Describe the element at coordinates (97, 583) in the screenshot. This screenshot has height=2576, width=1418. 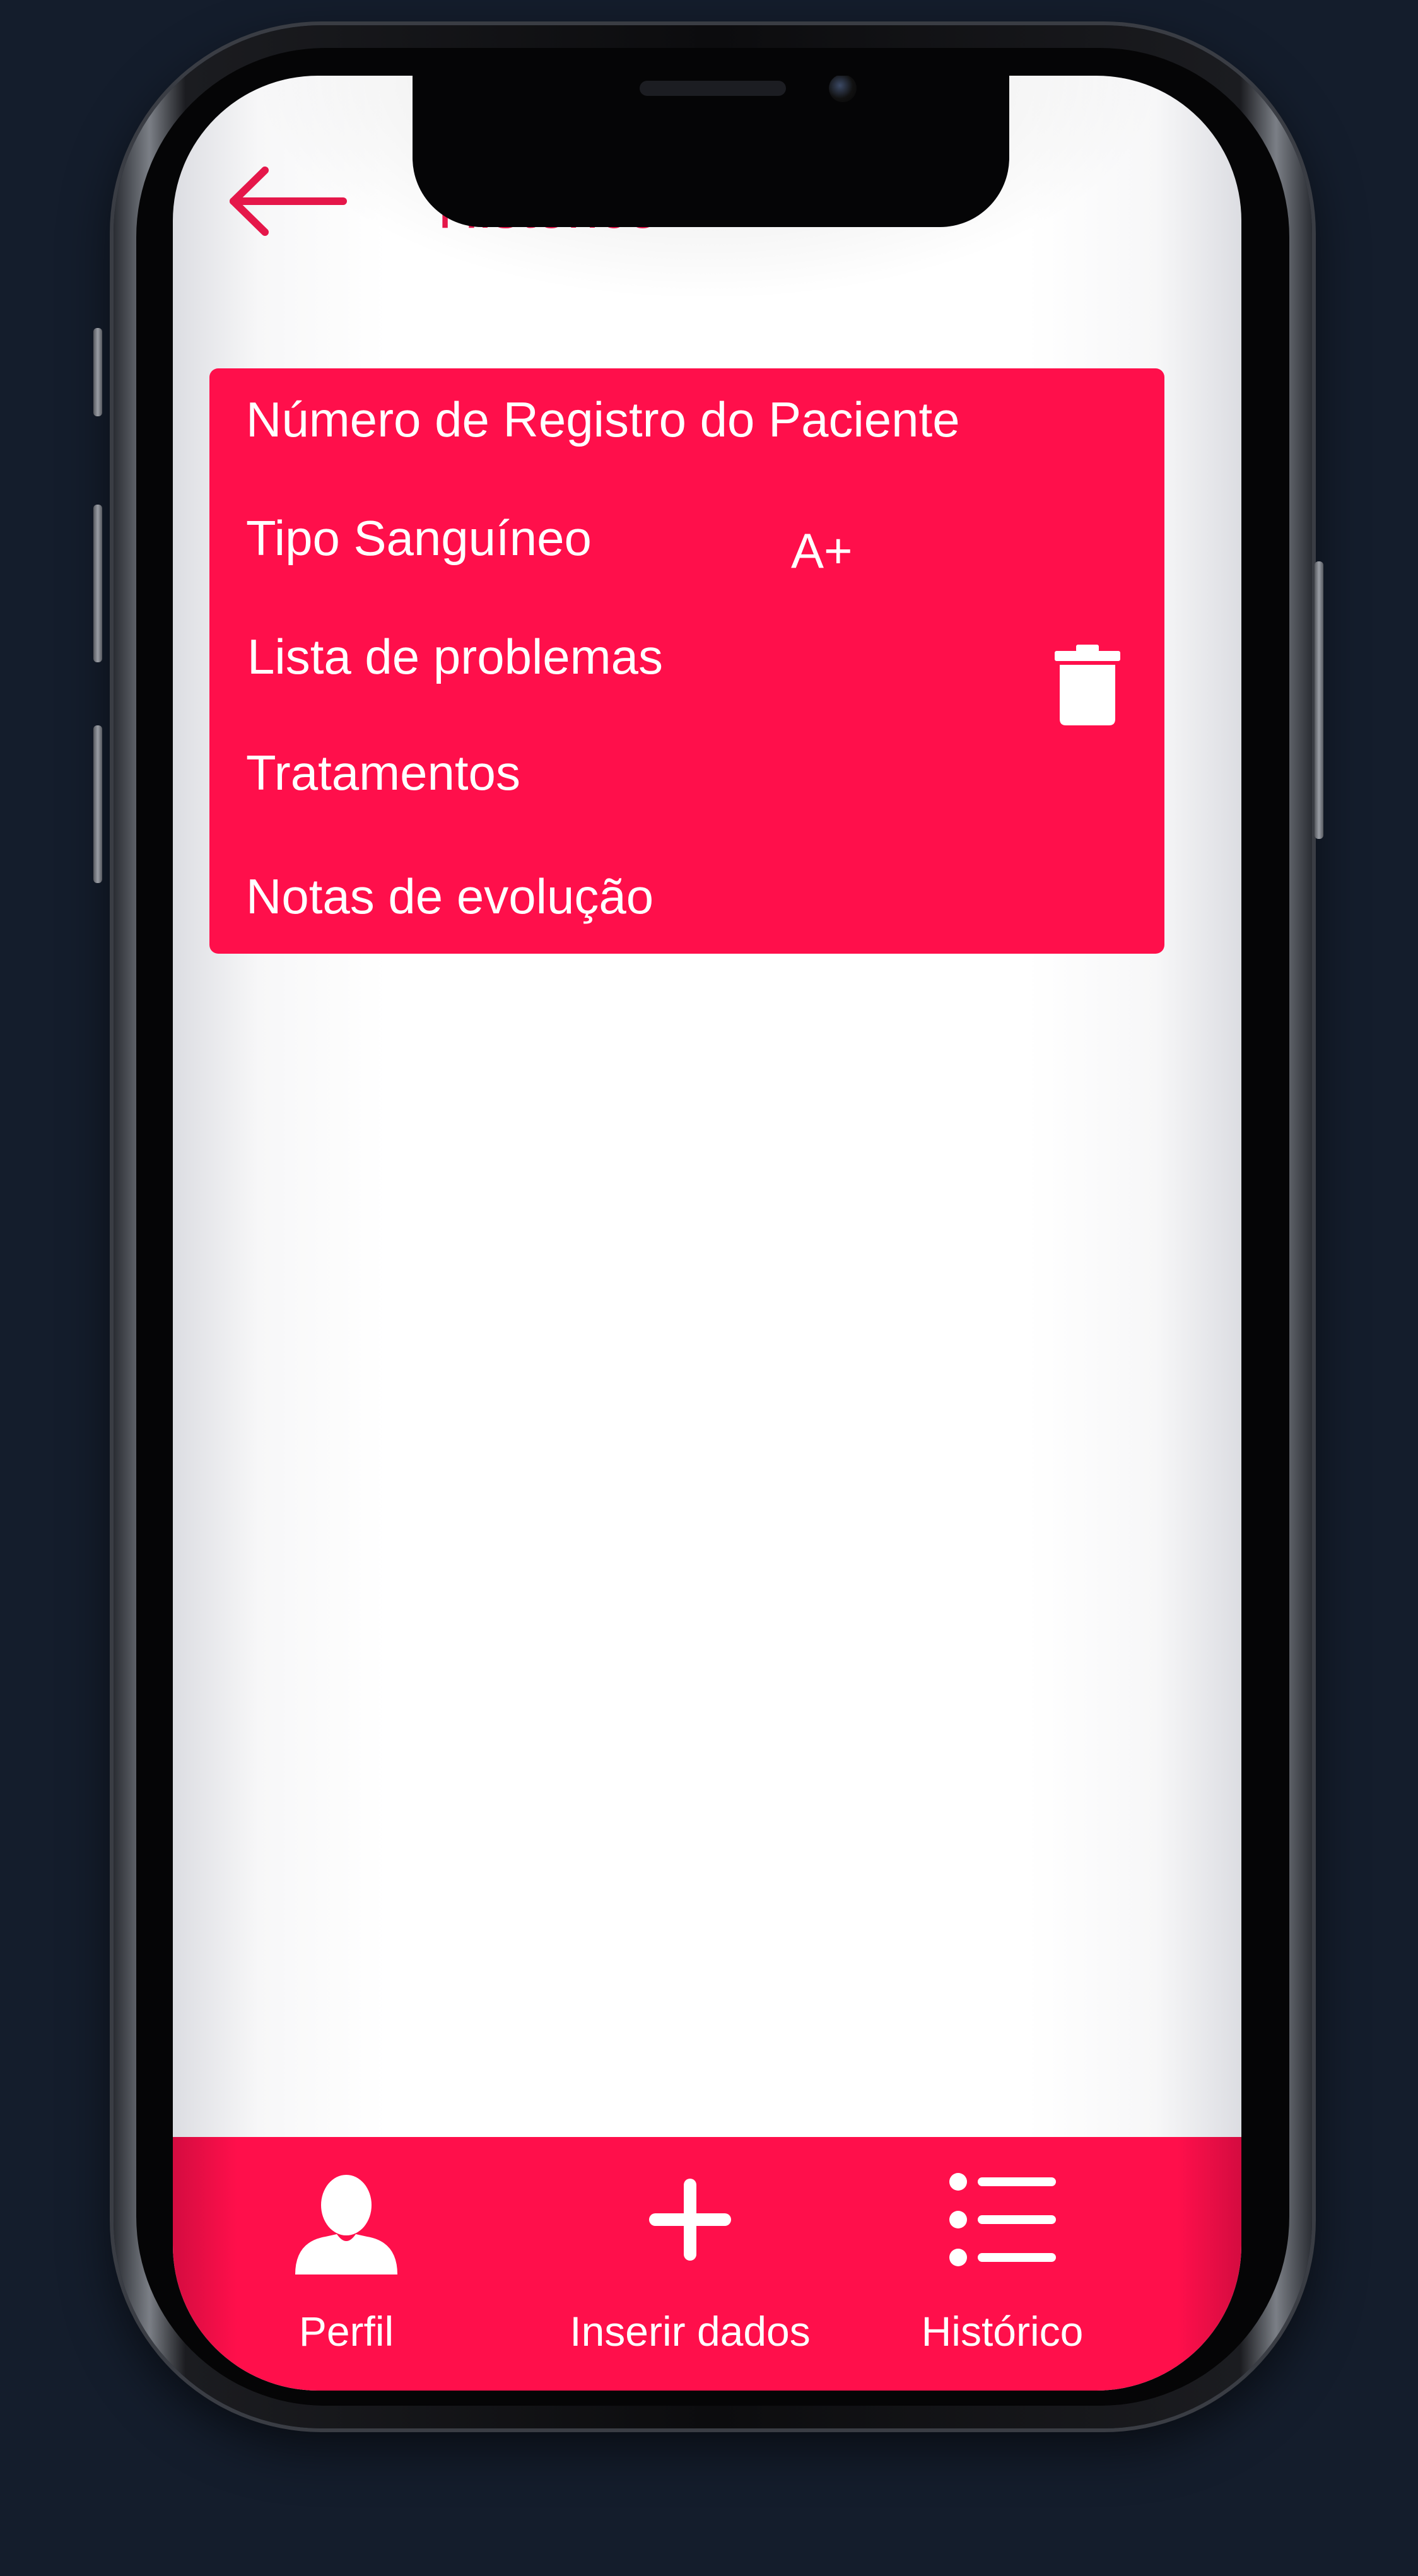
I see `volume-up-button` at that location.